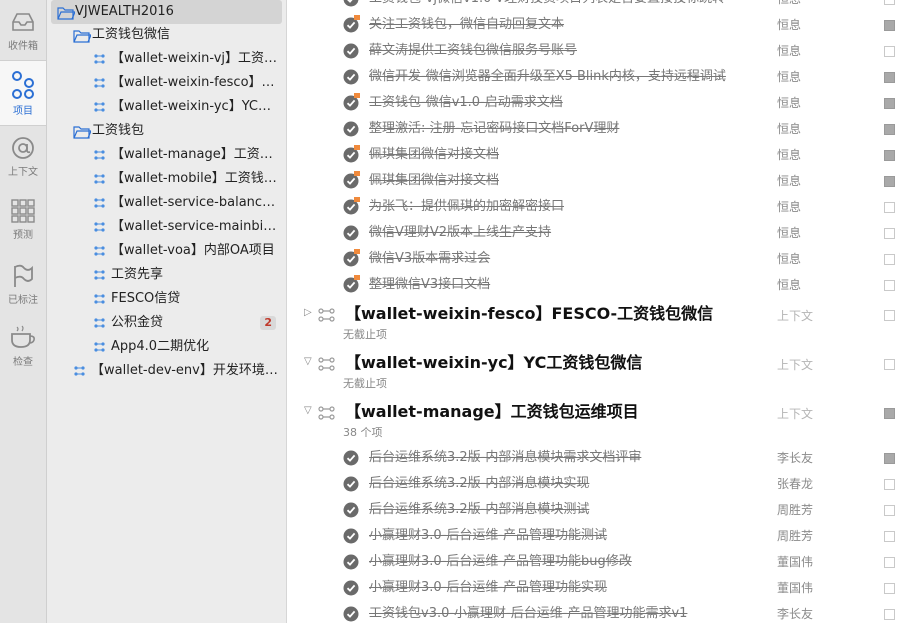  I want to click on task-title: 整理微信V3接口文档, so click(429, 285).